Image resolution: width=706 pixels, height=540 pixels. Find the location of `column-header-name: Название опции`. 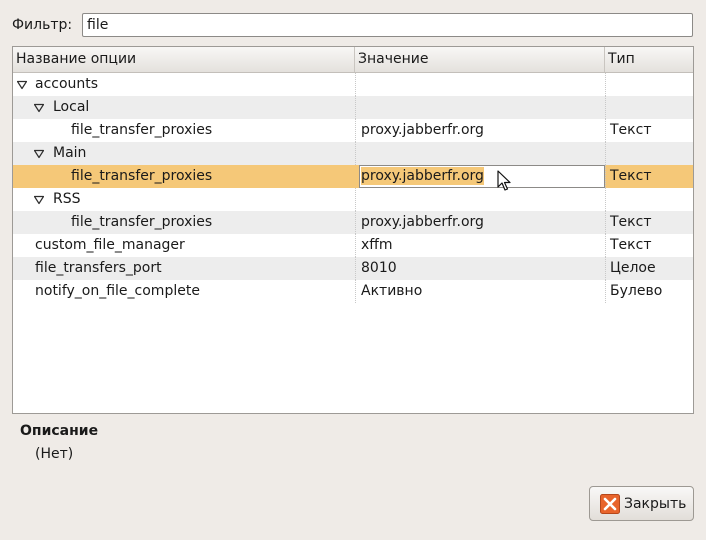

column-header-name: Название опции is located at coordinates (184, 59).